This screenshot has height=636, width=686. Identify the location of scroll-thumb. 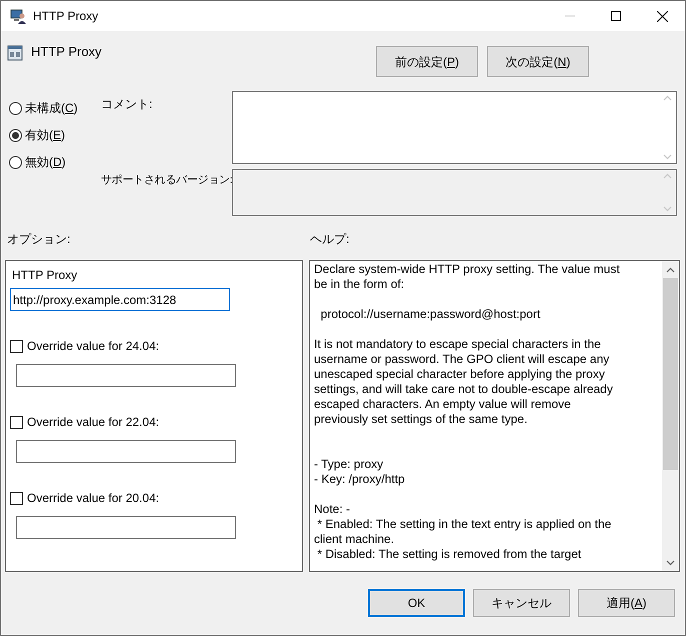
(670, 374).